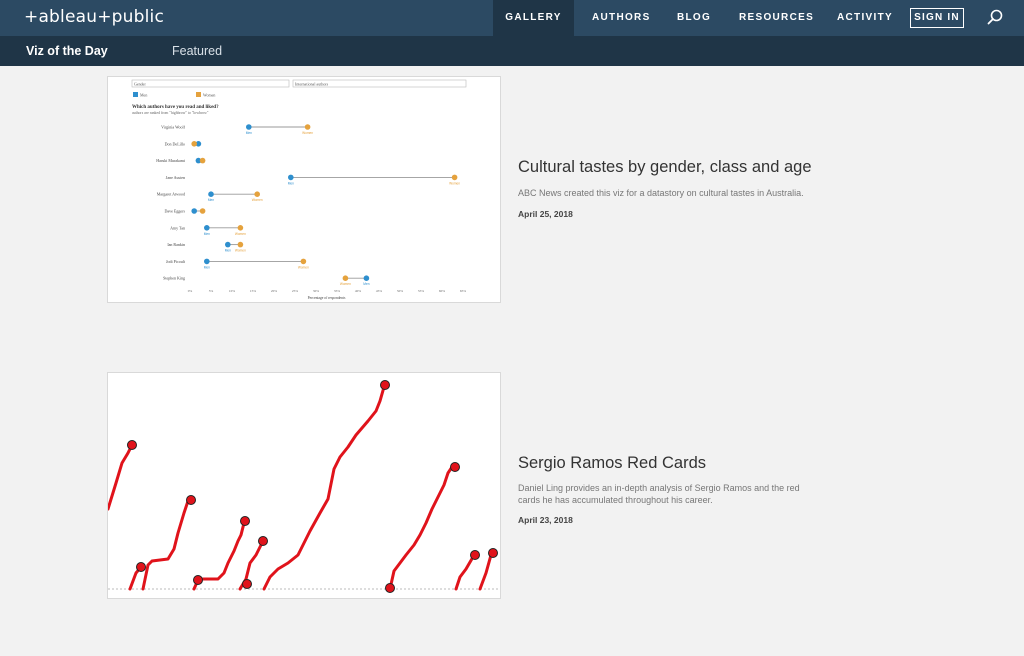 This screenshot has height=656, width=1024. I want to click on axis-tick-label: 25%, so click(295, 291).